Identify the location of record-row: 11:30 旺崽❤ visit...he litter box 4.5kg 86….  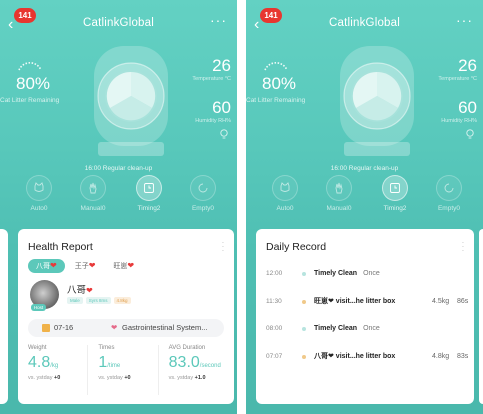
(367, 302).